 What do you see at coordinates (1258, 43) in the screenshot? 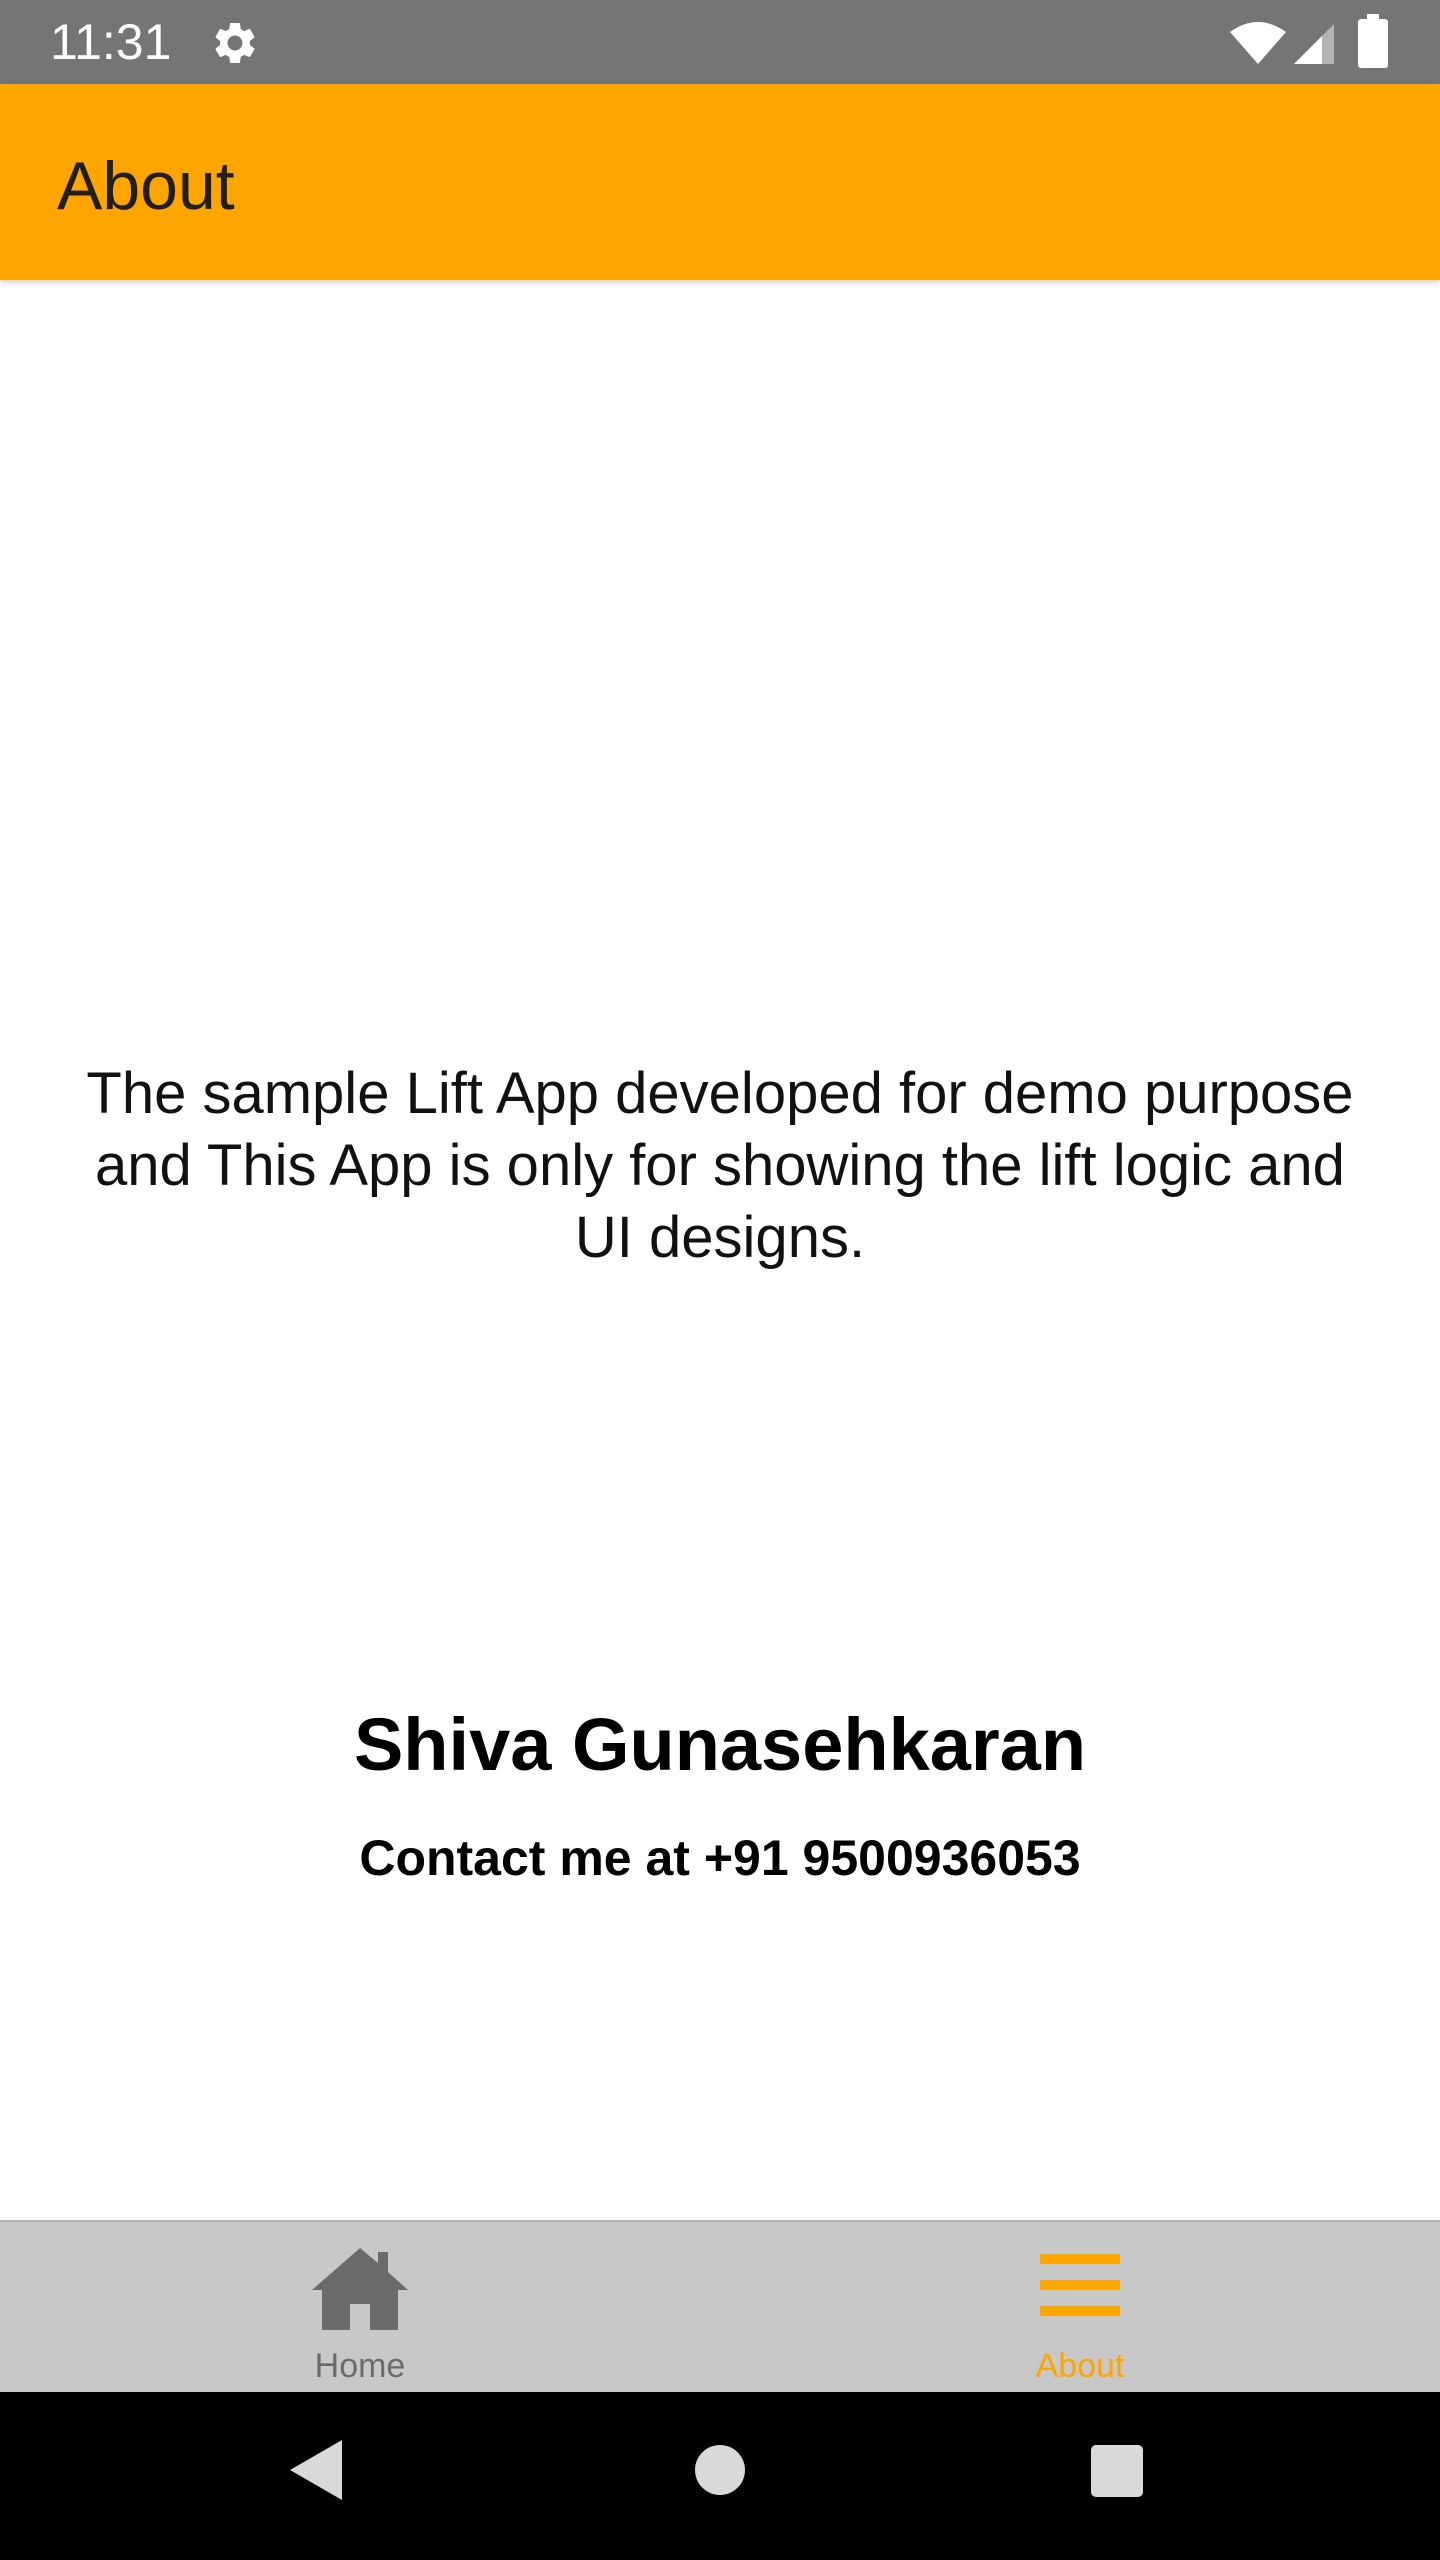
I see `wifi-icon` at bounding box center [1258, 43].